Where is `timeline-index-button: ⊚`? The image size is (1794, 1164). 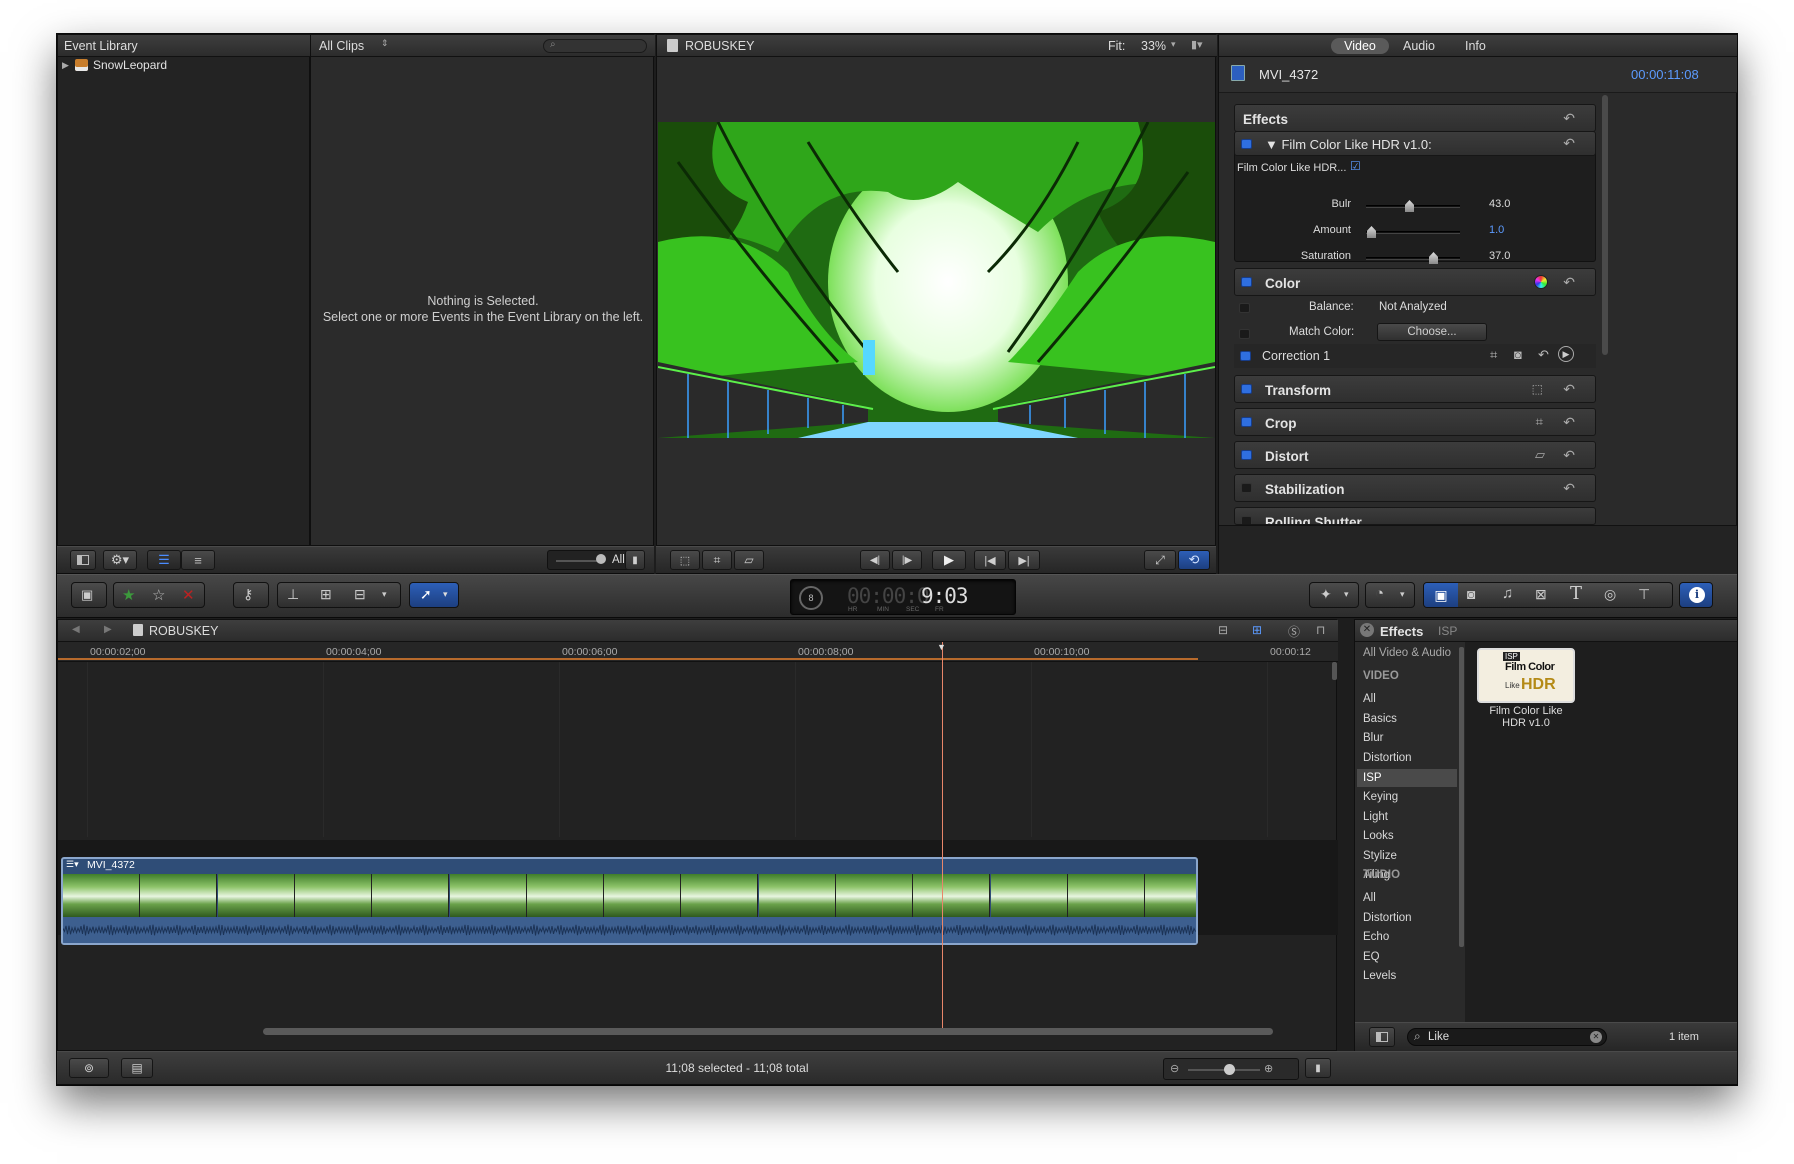 timeline-index-button: ⊚ is located at coordinates (89, 1068).